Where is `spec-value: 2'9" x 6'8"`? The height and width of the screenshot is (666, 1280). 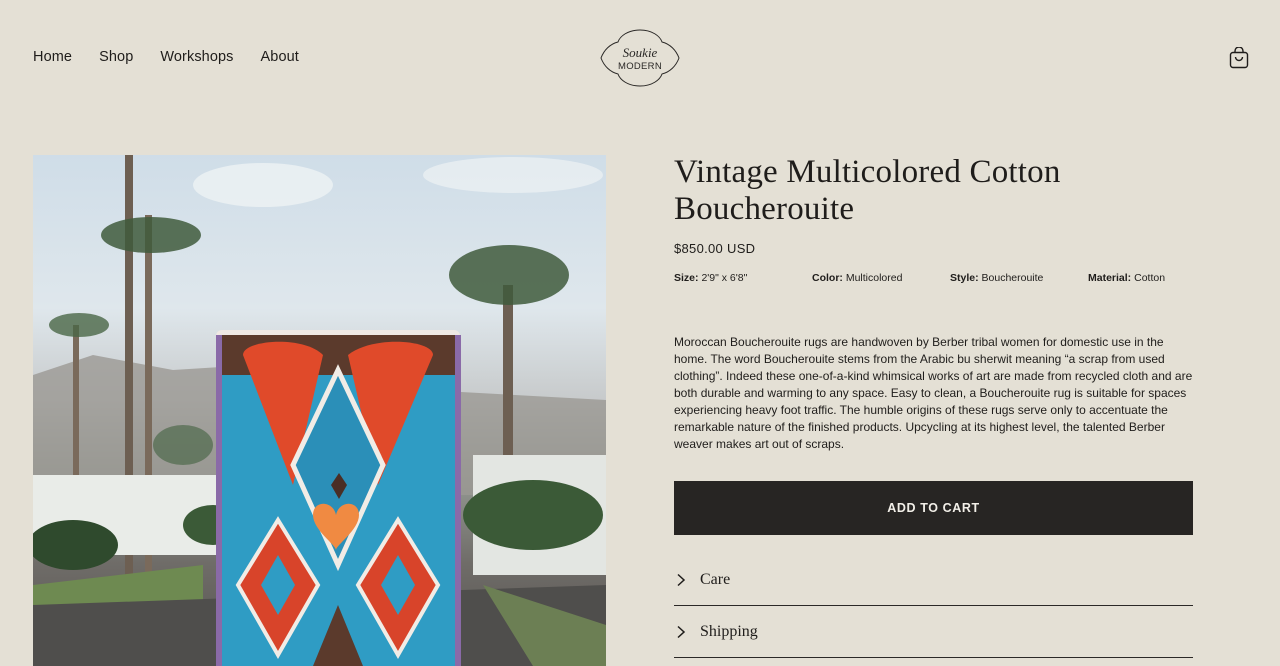
spec-value: 2'9" x 6'8" is located at coordinates (724, 278).